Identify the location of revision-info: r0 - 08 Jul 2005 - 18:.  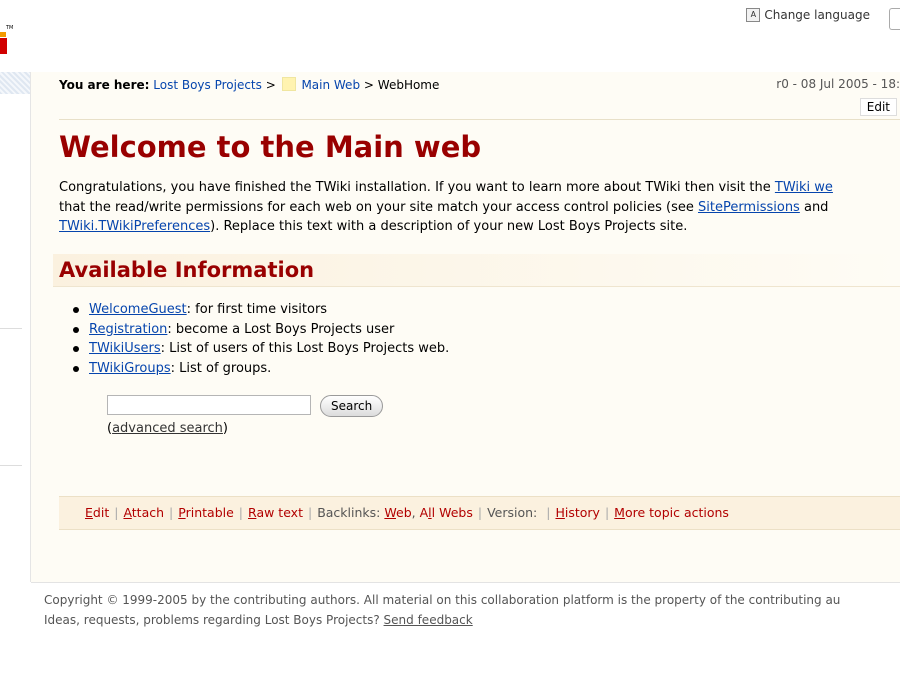
(838, 84).